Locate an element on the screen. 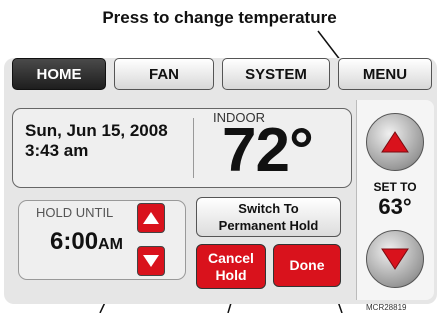 This screenshot has height=313, width=439. hold-time-down-button is located at coordinates (151, 261).